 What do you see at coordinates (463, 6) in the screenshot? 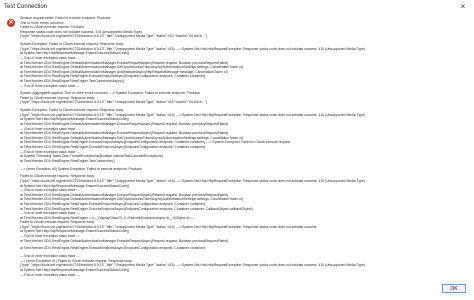
I see `close-button: ×` at bounding box center [463, 6].